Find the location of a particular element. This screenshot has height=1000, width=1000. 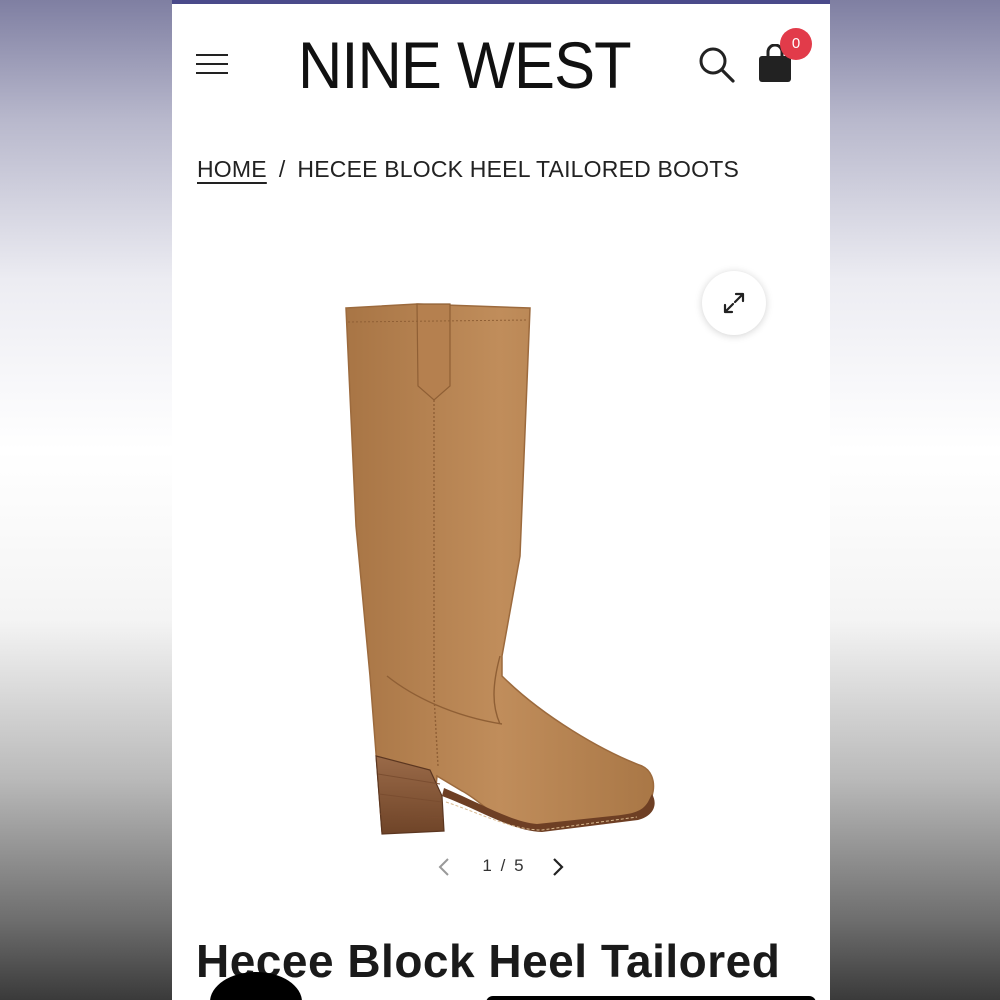

image-pager: 1 / 5 is located at coordinates (504, 867).